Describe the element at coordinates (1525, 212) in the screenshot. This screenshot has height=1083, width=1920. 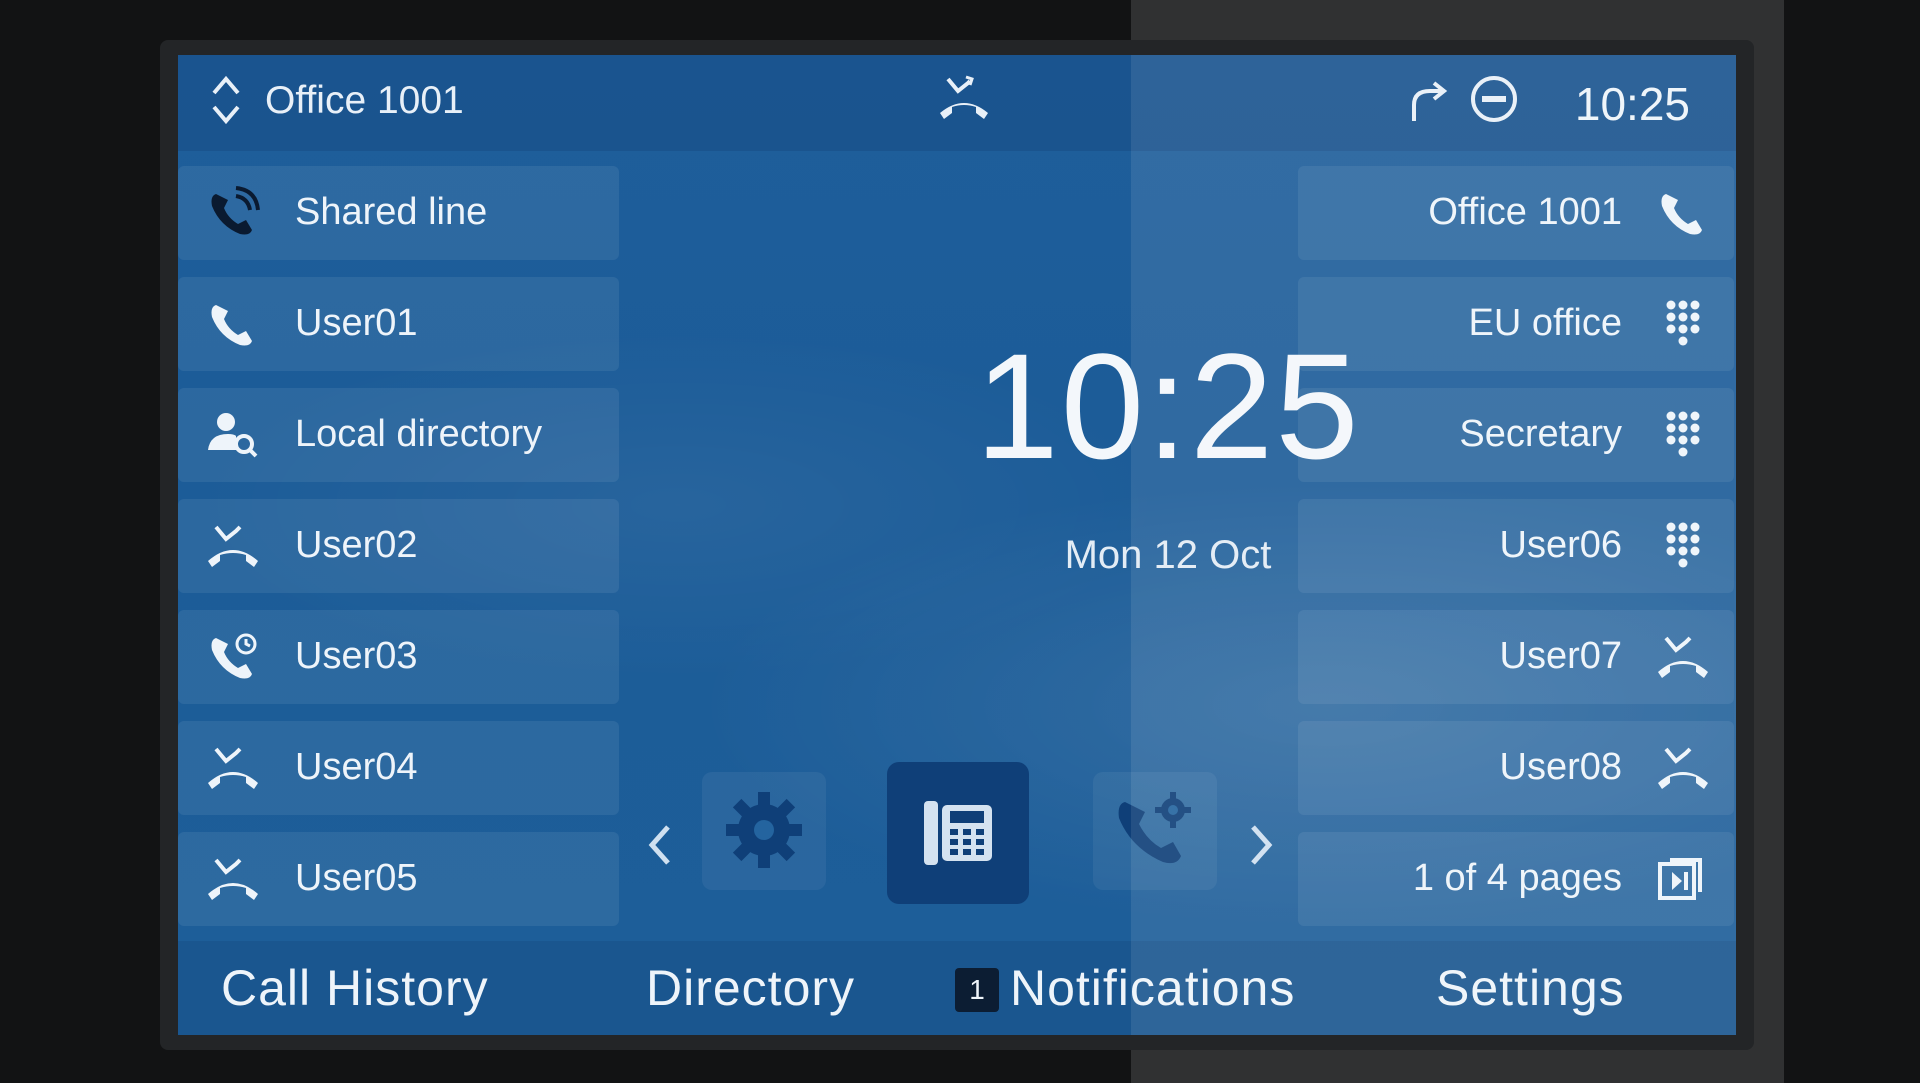
I see `key-label: Office 1001` at that location.